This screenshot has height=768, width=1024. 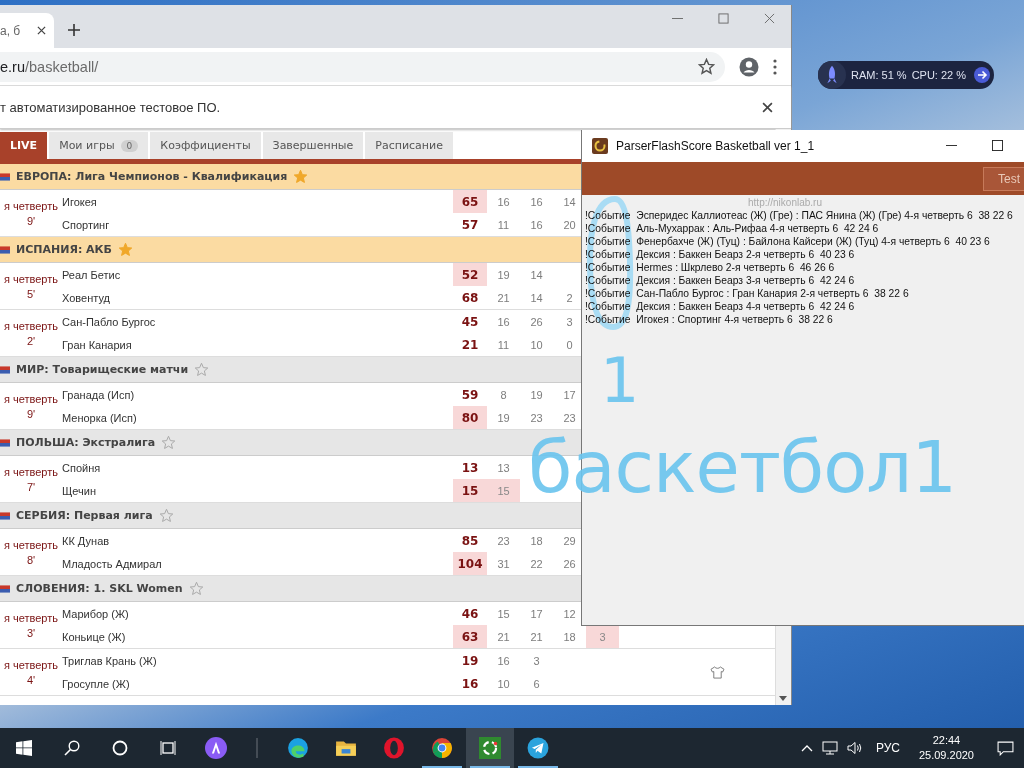 What do you see at coordinates (99, 145) in the screenshot?
I see `nav-tab: Мои игры 0` at bounding box center [99, 145].